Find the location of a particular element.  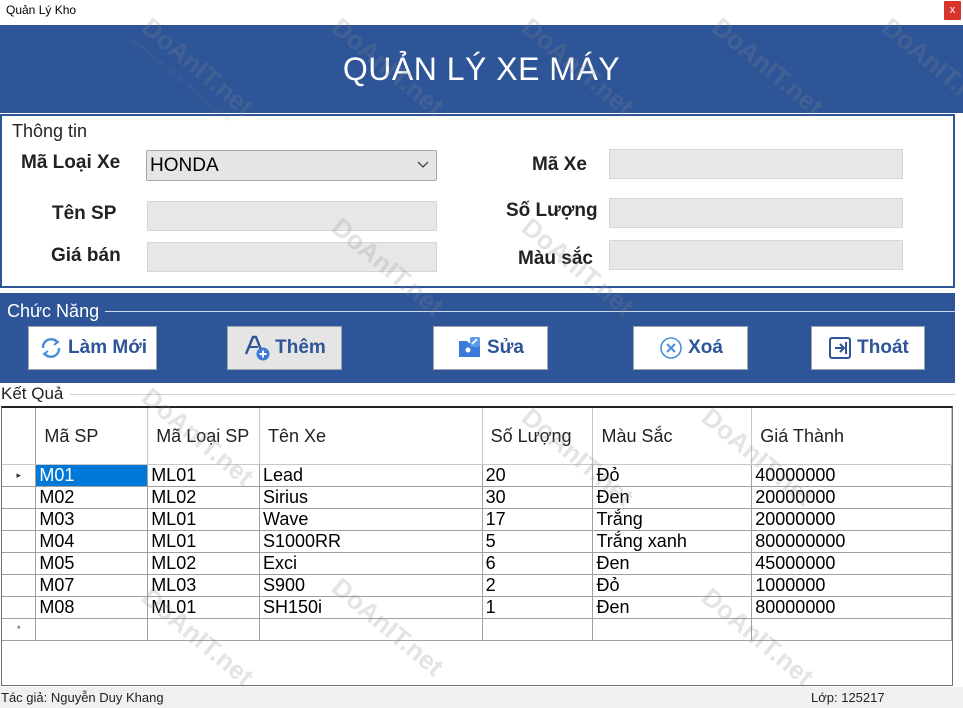

table-cell: M08 is located at coordinates (92, 607).